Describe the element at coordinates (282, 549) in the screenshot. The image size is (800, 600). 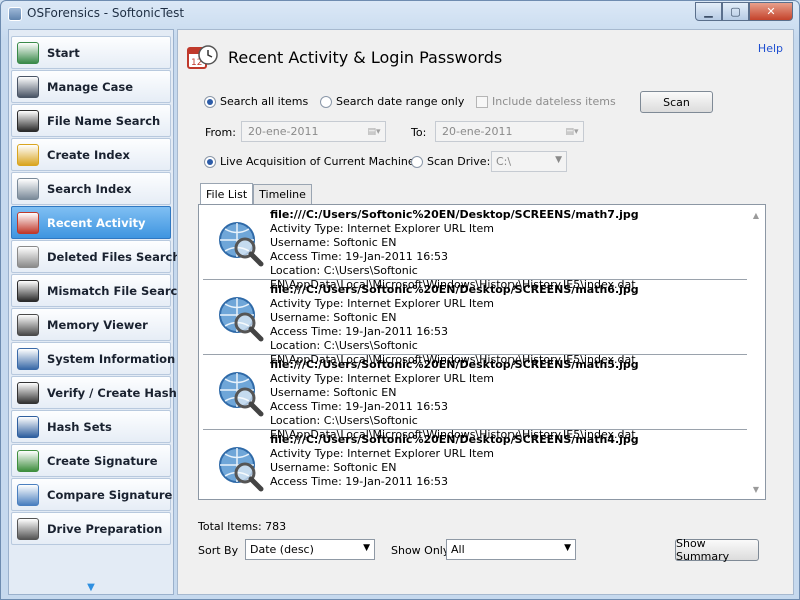
I see `sort-by-value: Date (desc)` at that location.